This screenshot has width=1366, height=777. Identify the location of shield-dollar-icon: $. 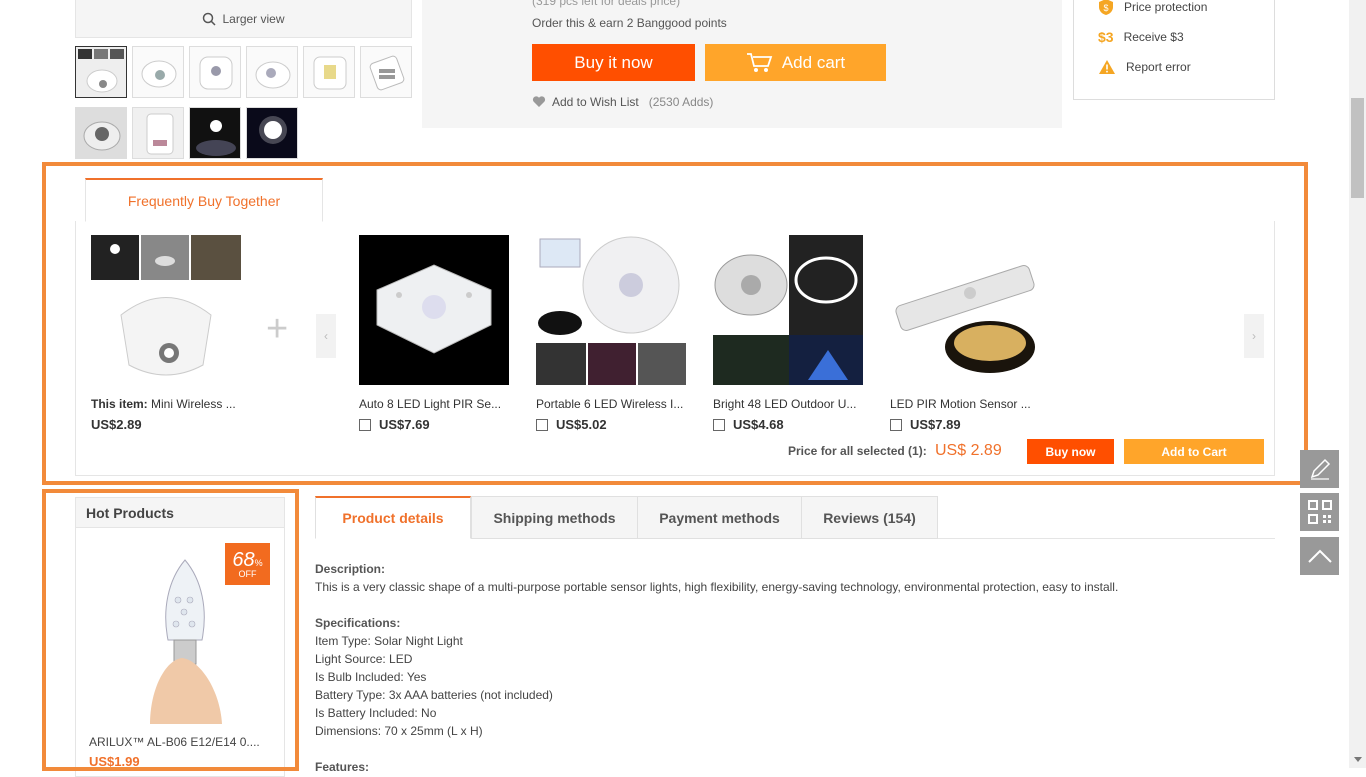
(1106, 7).